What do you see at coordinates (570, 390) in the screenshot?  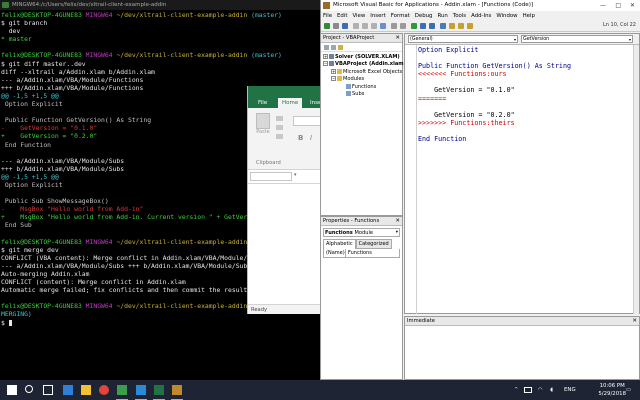 I see `input-language: ENG` at bounding box center [570, 390].